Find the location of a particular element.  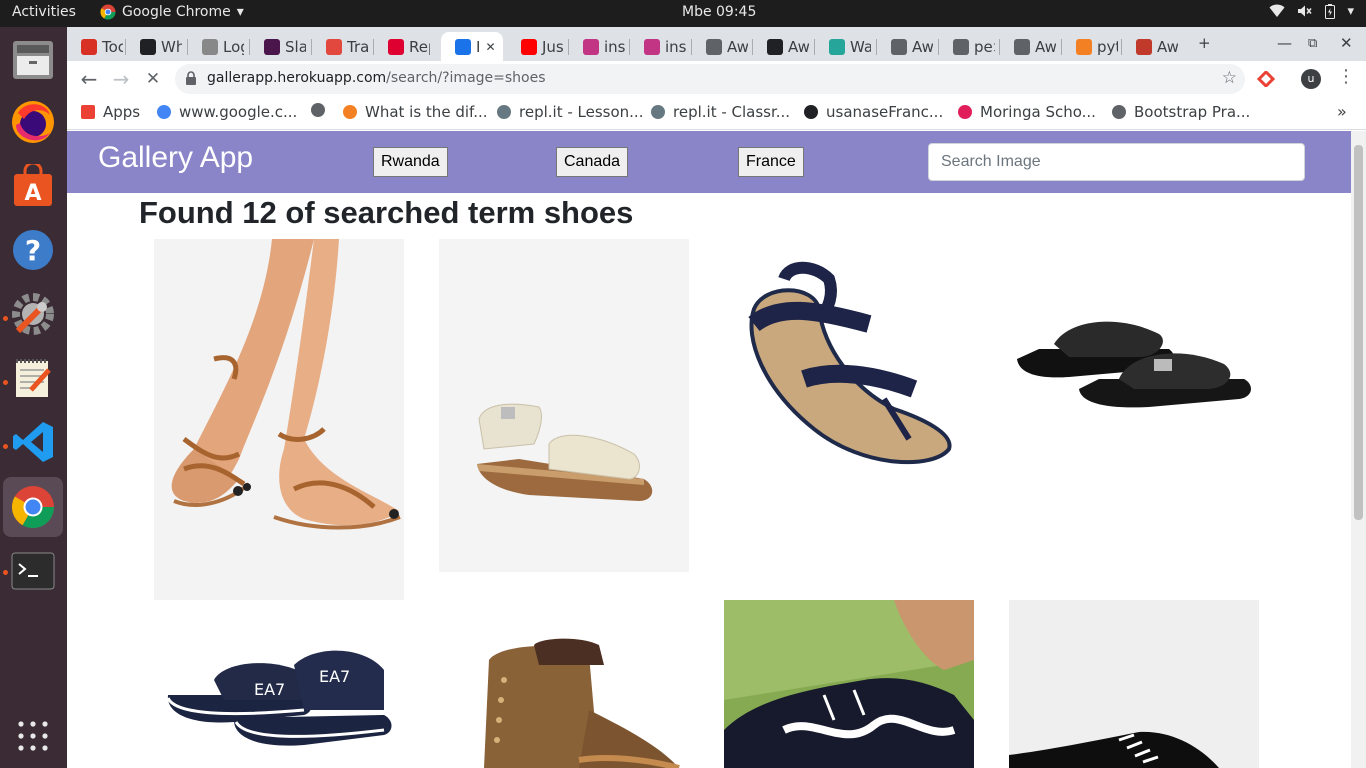

svg-text: EA7 is located at coordinates (269, 689).